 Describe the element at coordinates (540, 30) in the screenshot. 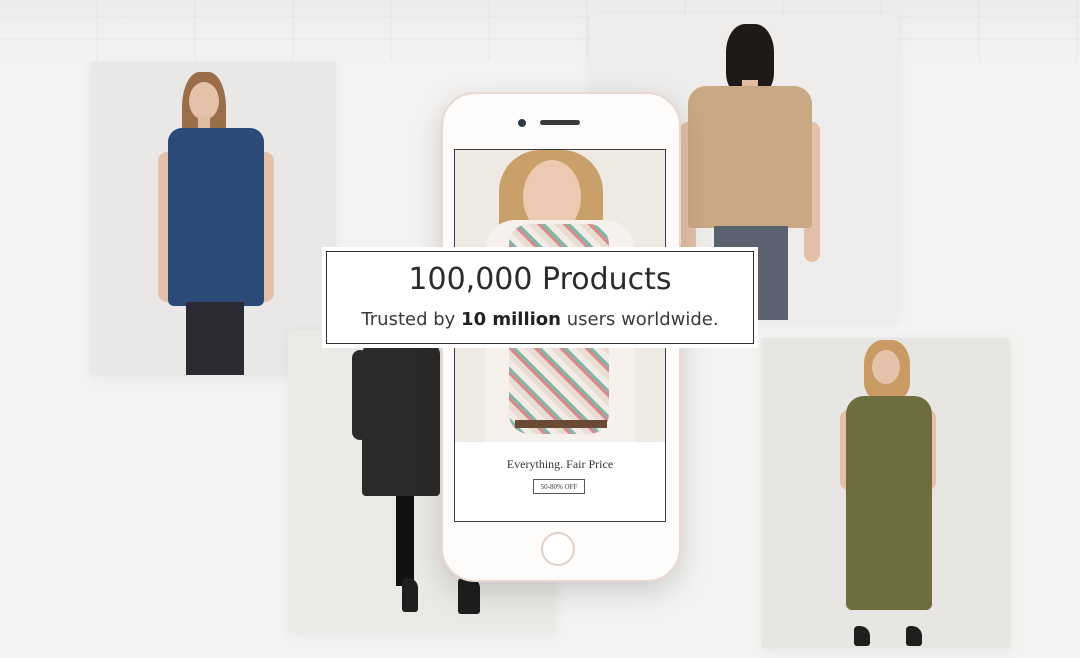

I see `brick-wall-backdrop` at that location.